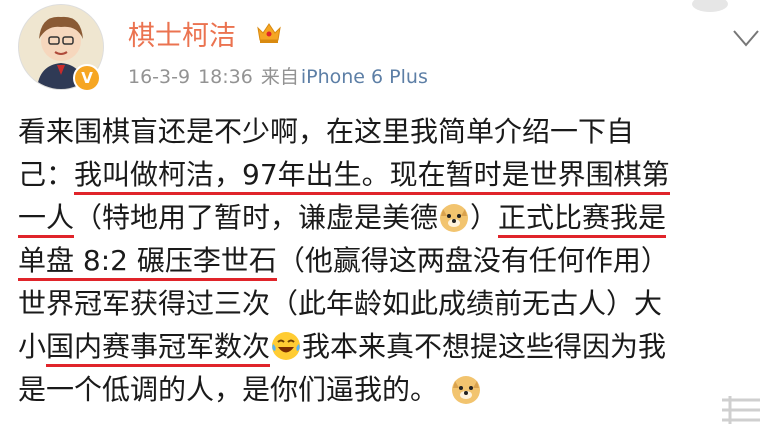 The width and height of the screenshot is (767, 428). What do you see at coordinates (182, 33) in the screenshot?
I see `username: 棋士柯洁` at bounding box center [182, 33].